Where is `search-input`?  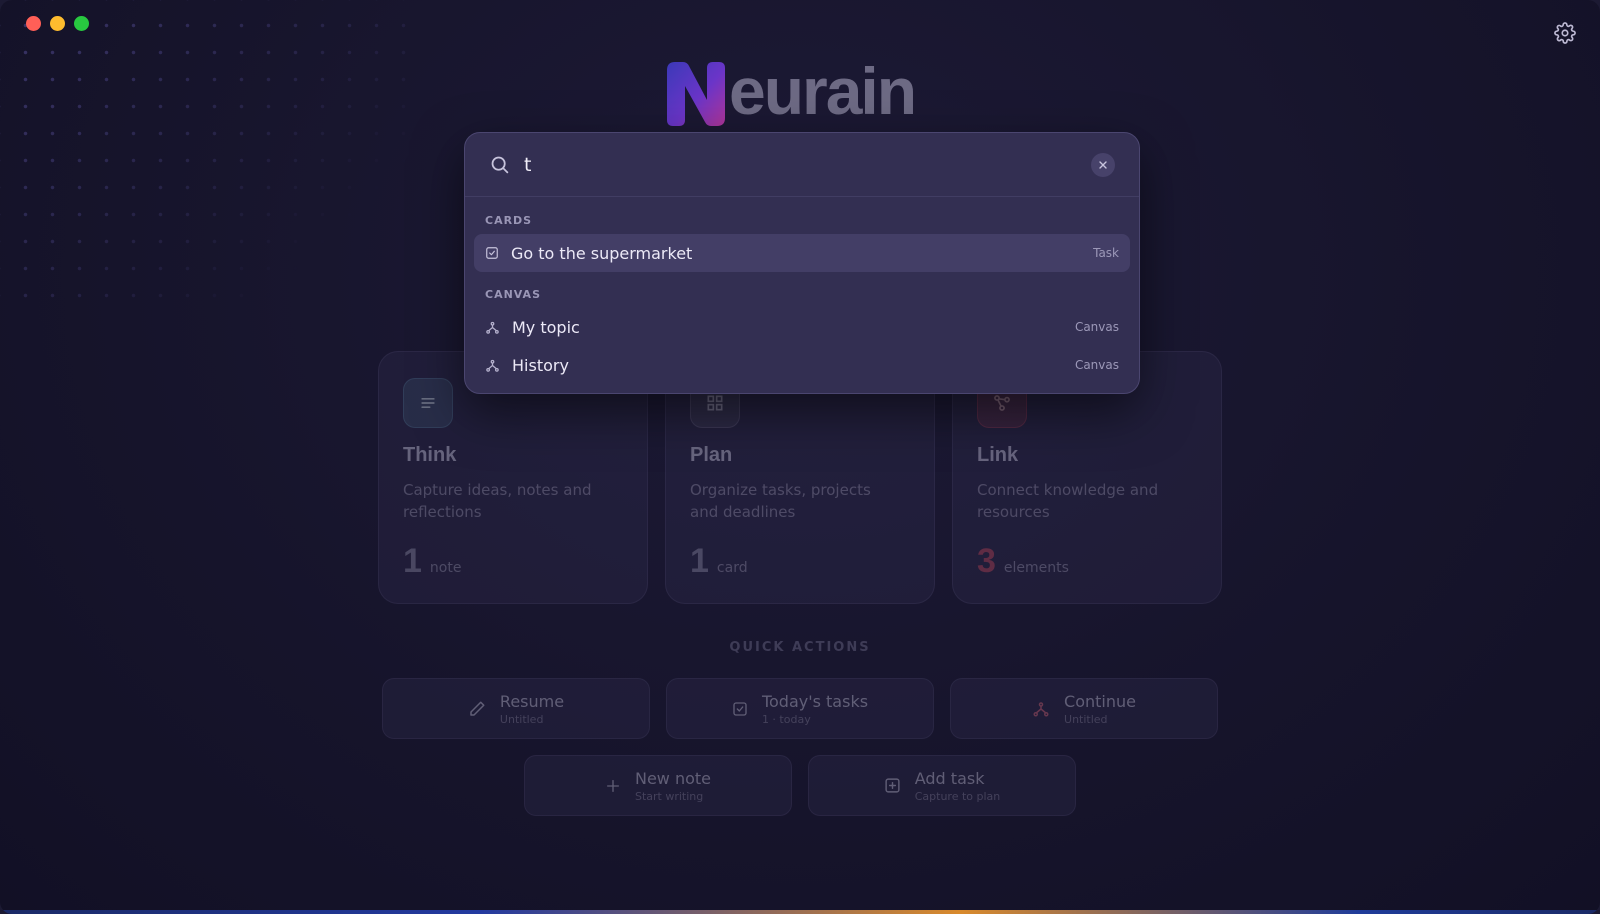
search-input is located at coordinates (807, 164).